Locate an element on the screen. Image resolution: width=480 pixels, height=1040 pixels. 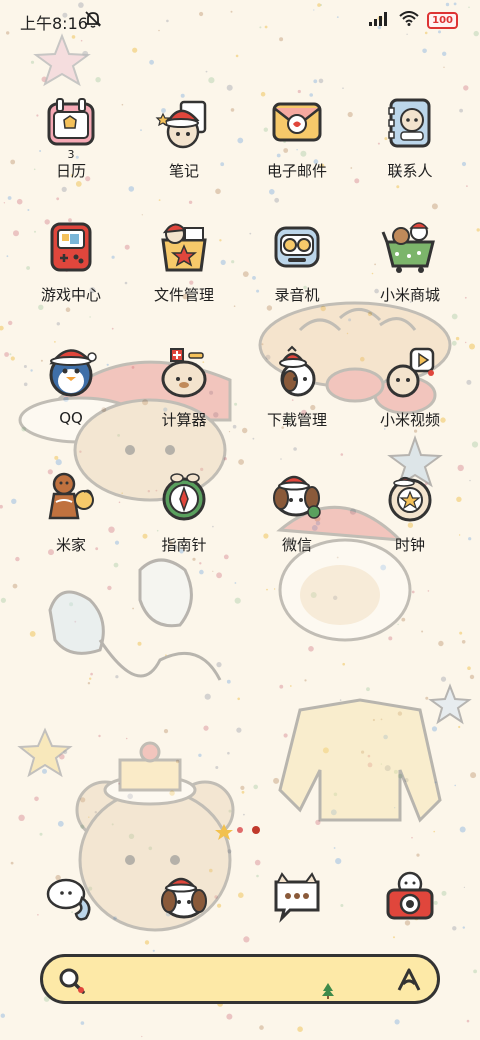
app-label: 笔记 is located at coordinates (183, 171).